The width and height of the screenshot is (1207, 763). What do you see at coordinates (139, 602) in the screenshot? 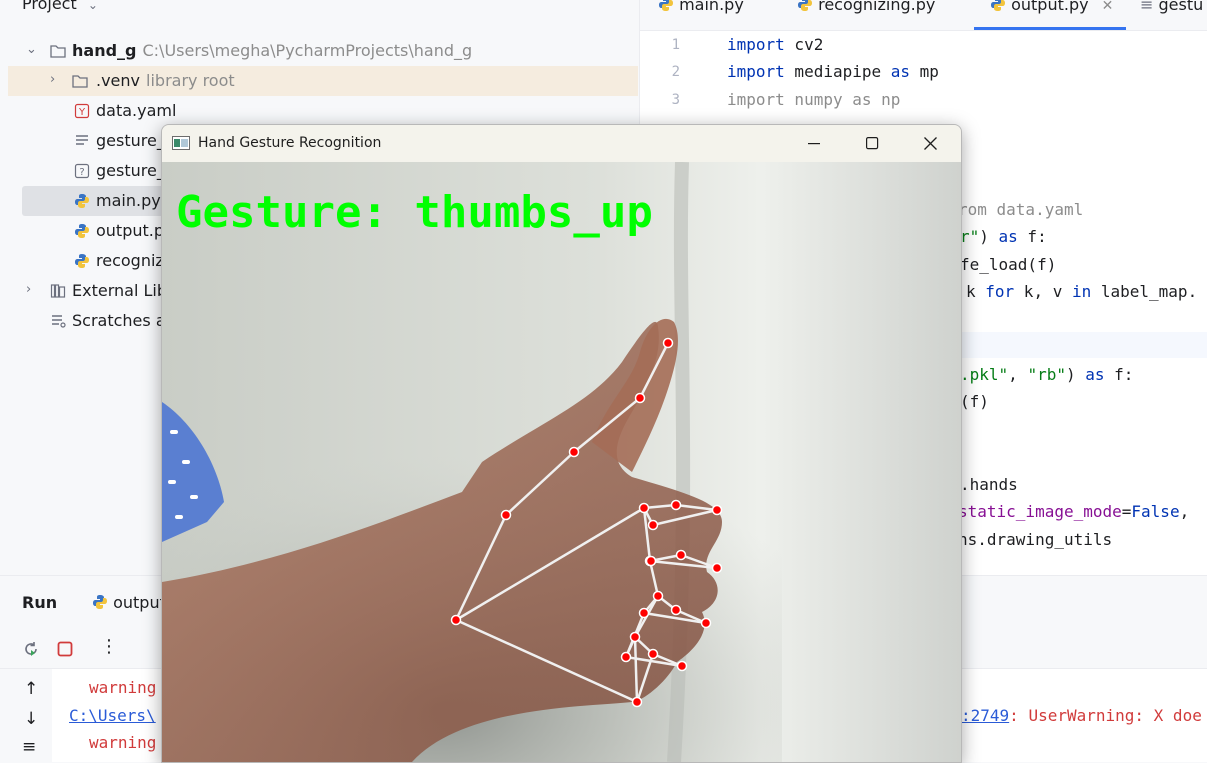
I see `run-tab-label: output` at bounding box center [139, 602].